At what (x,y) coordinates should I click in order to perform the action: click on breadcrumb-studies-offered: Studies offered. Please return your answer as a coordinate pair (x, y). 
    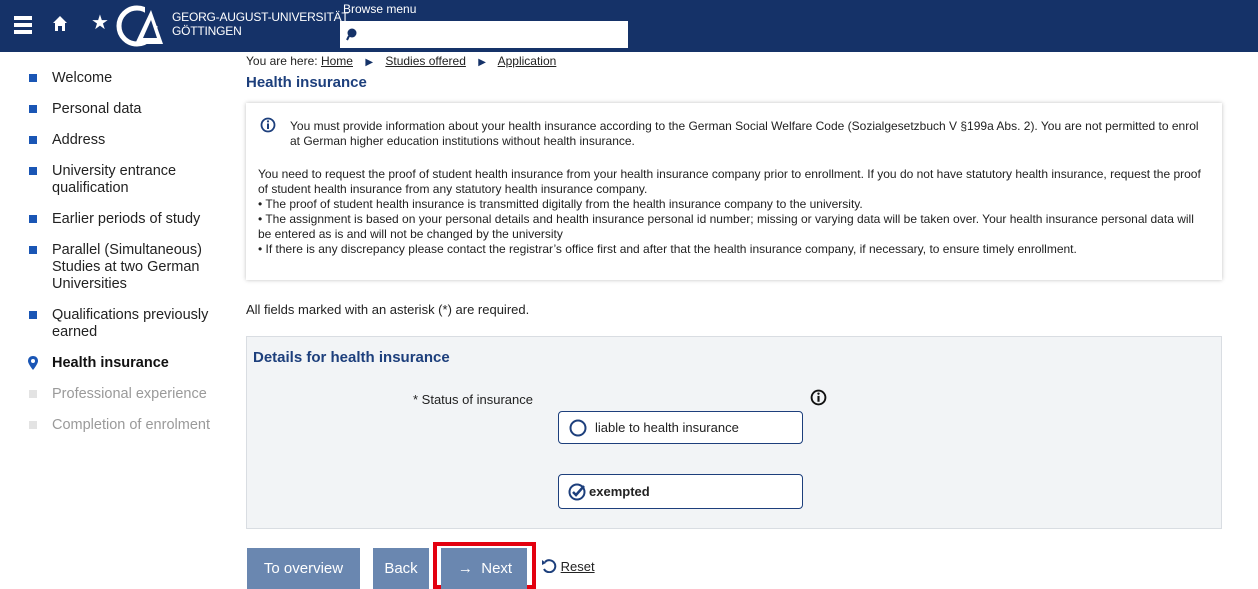
    Looking at the image, I should click on (425, 61).